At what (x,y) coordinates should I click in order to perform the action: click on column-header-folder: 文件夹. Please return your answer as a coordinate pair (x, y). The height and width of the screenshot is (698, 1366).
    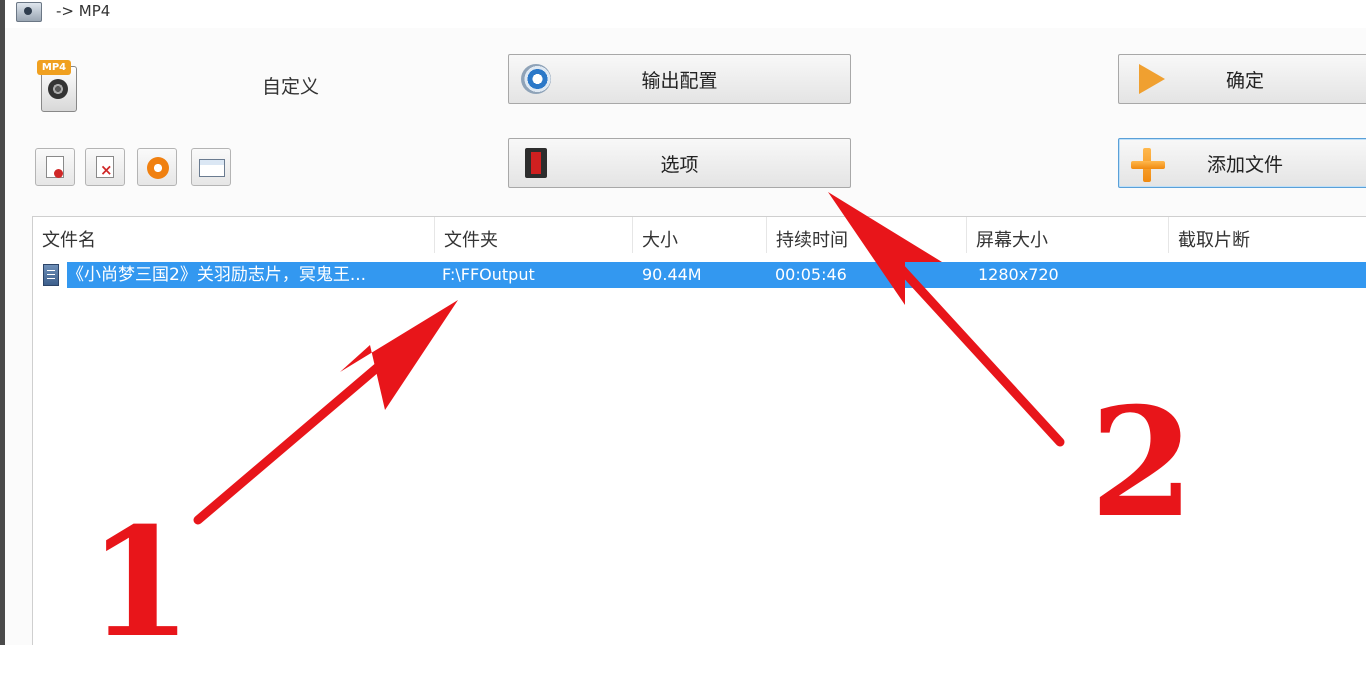
    Looking at the image, I should click on (534, 235).